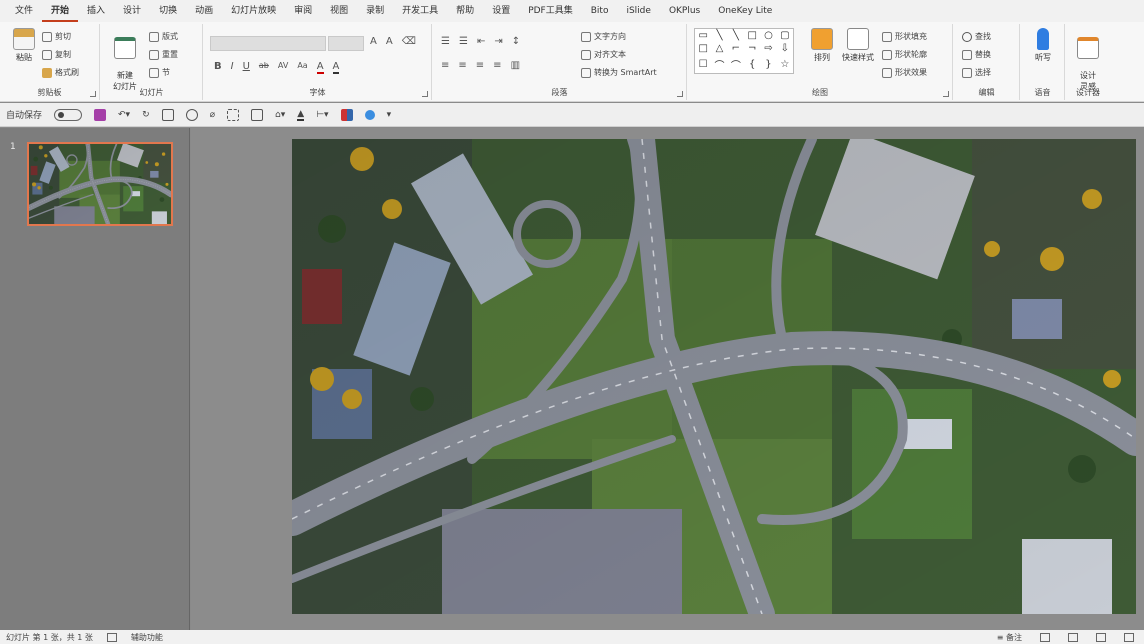 The width and height of the screenshot is (1144, 644). What do you see at coordinates (24, 11) in the screenshot?
I see `menu-tab: 文件` at bounding box center [24, 11].